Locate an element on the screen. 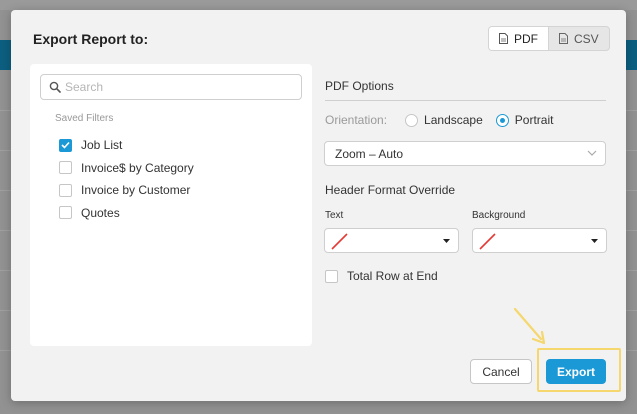 The width and height of the screenshot is (637, 414). cancel-button: Cancel is located at coordinates (501, 371).